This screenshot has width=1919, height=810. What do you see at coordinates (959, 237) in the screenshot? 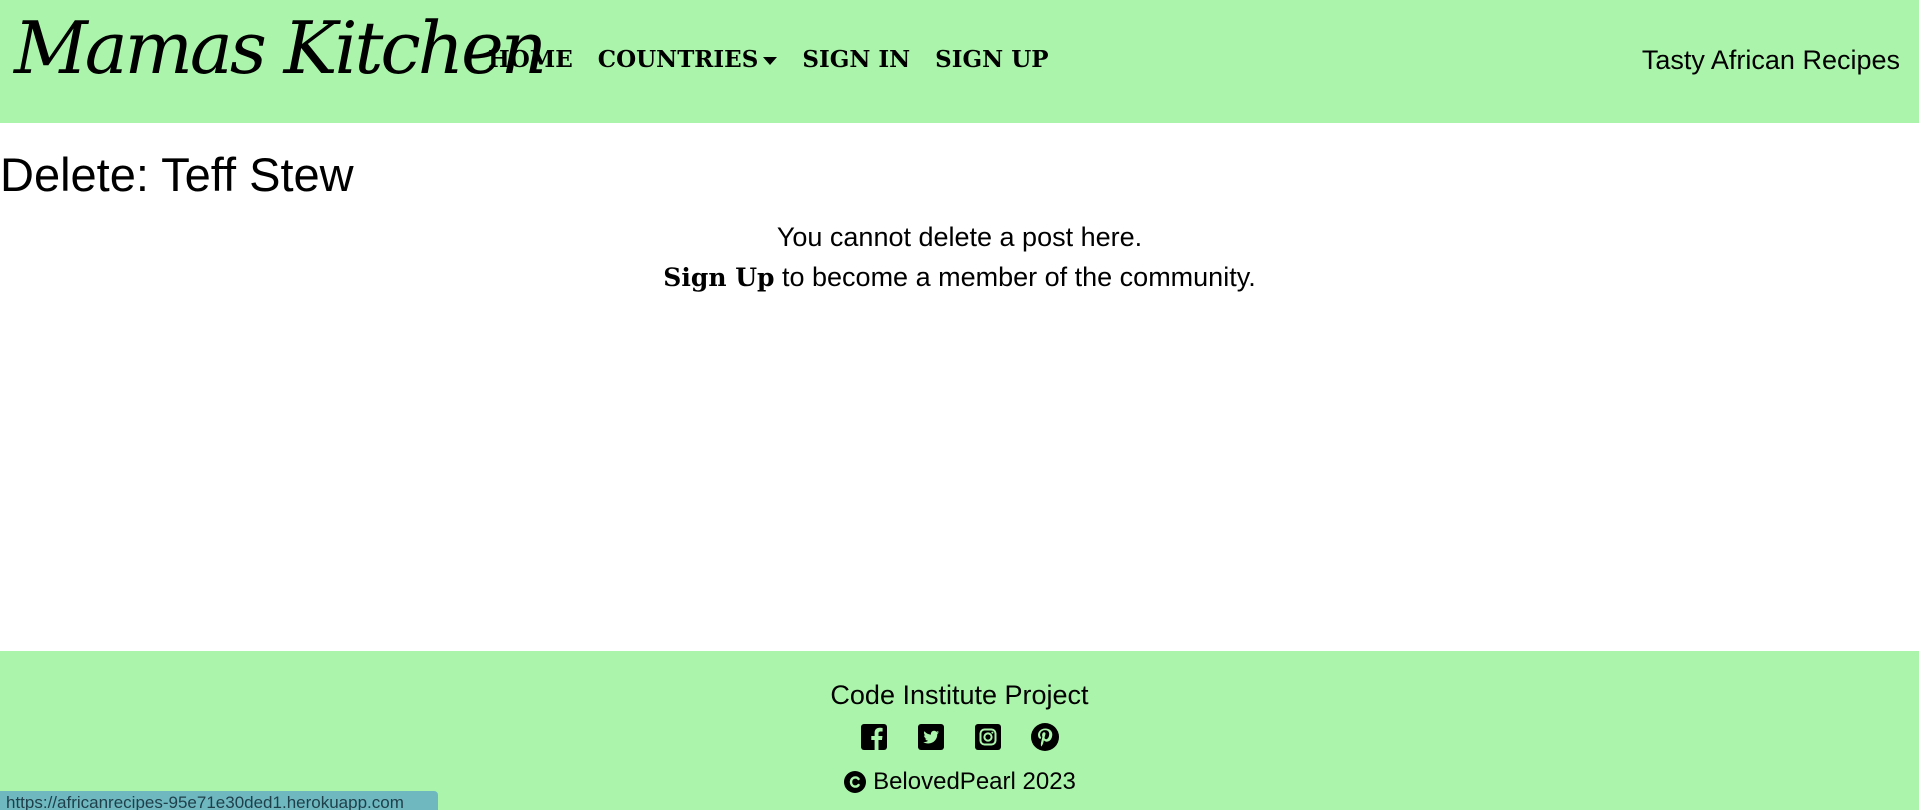
I see `cannot-delete-message: You cannot delete a post here.` at bounding box center [959, 237].